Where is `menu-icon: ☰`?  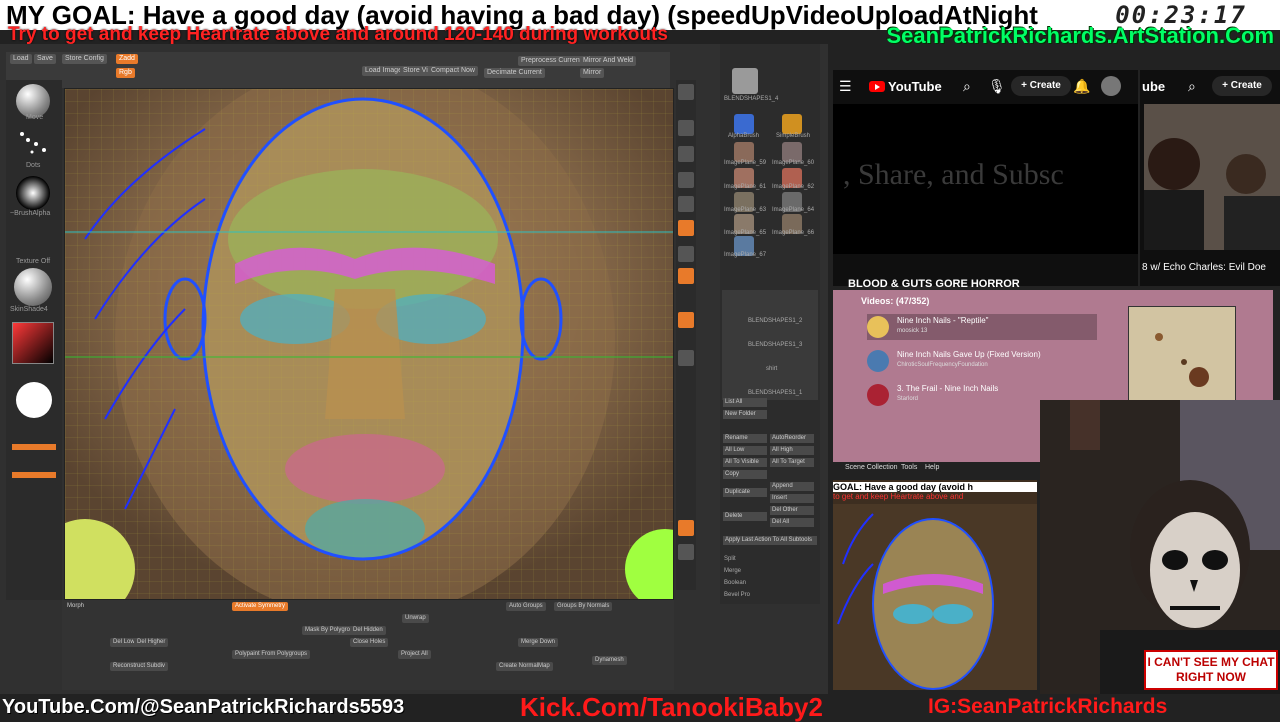
menu-icon: ☰ is located at coordinates (845, 86).